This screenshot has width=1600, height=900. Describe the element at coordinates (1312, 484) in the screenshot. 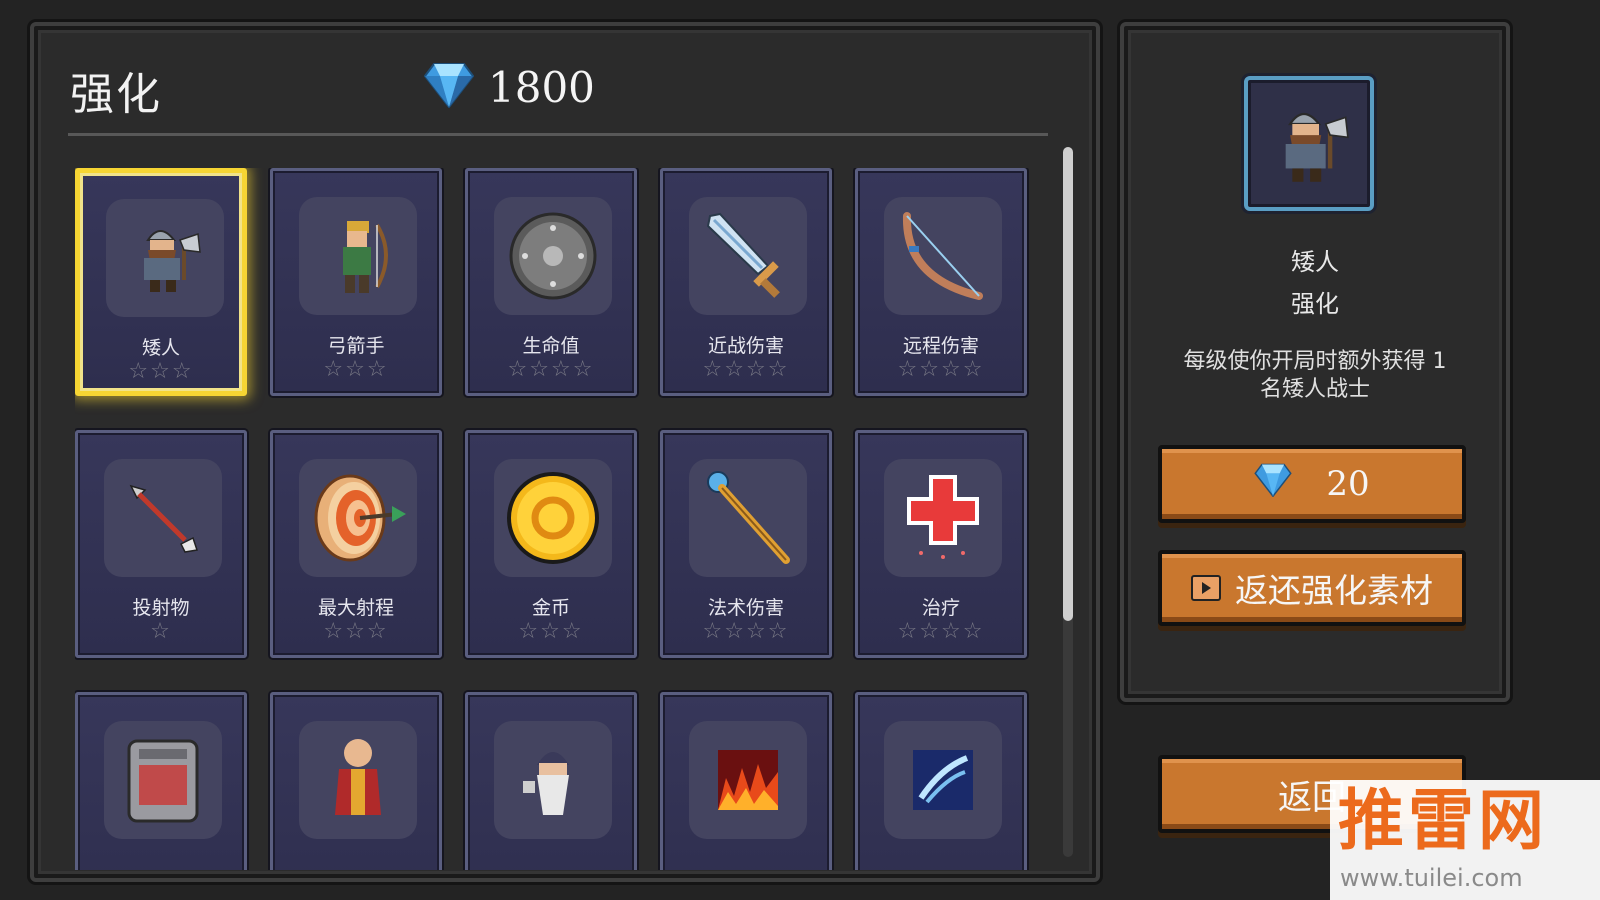

I see `upgrade-buy-button: 20` at that location.